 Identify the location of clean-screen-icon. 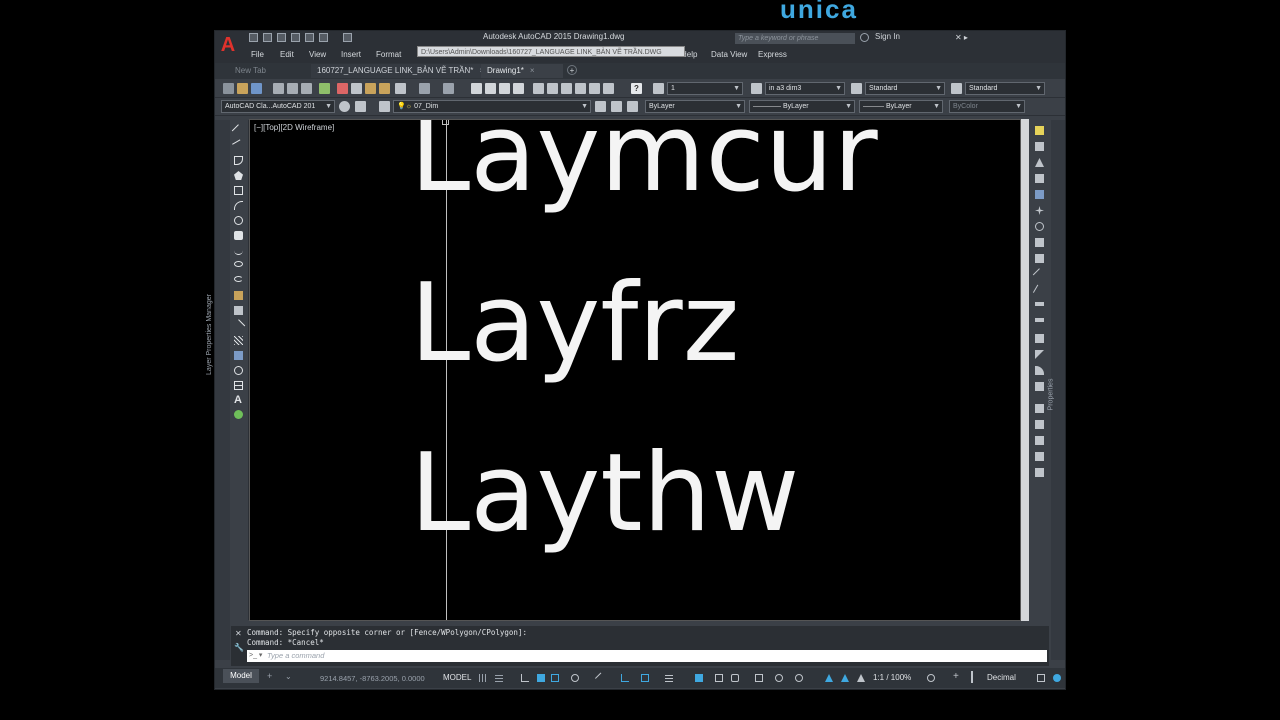
(1041, 678).